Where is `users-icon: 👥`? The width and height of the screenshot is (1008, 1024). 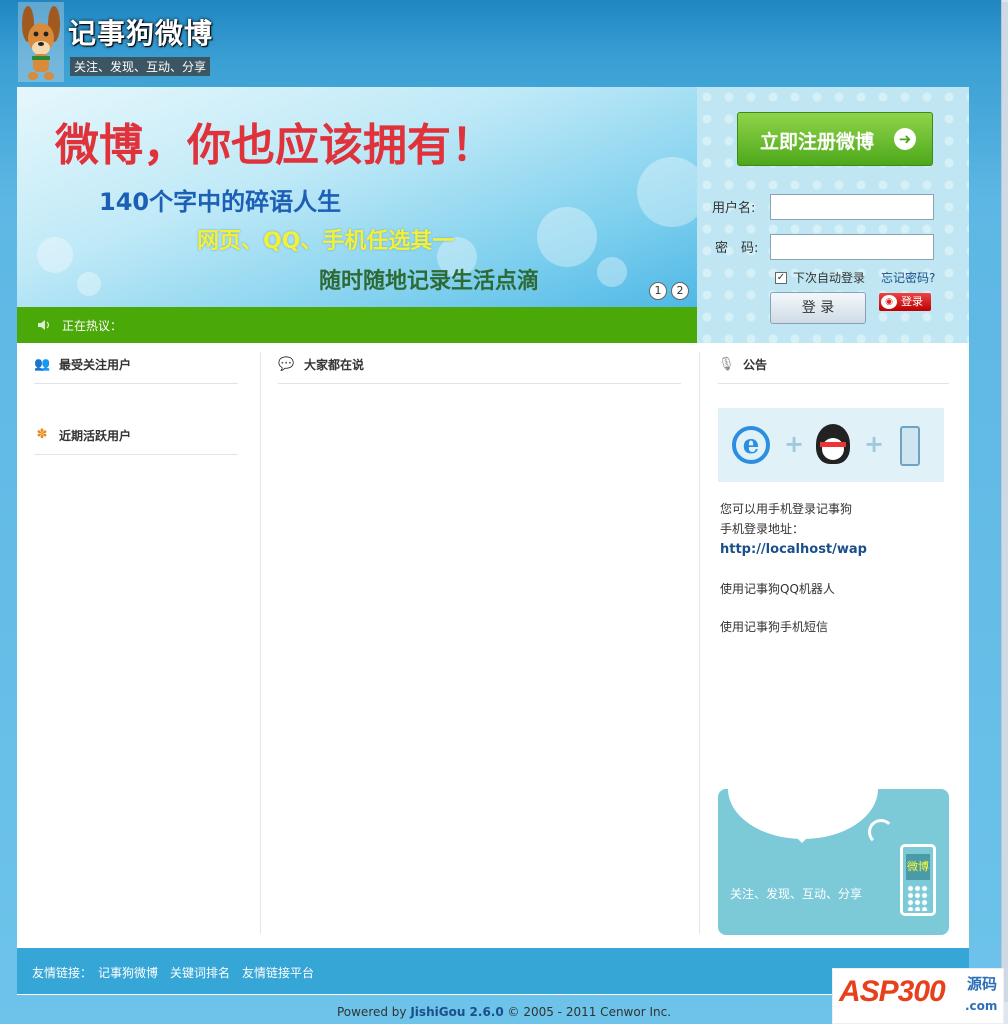
users-icon: 👥 is located at coordinates (42, 364).